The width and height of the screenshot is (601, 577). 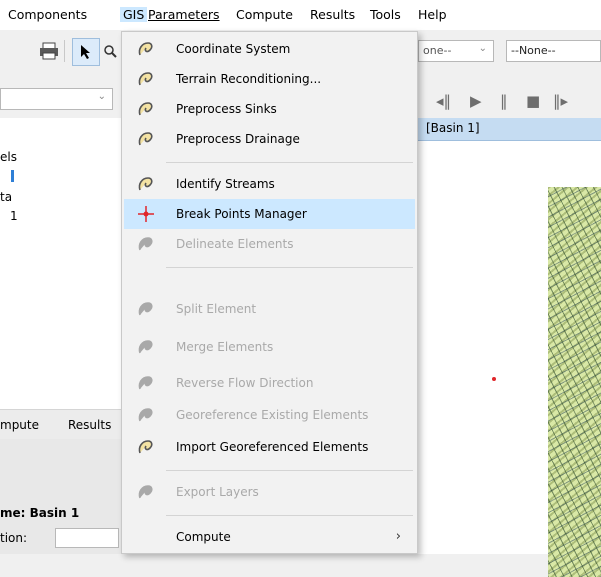 I want to click on break-point-marker, so click(x=494, y=379).